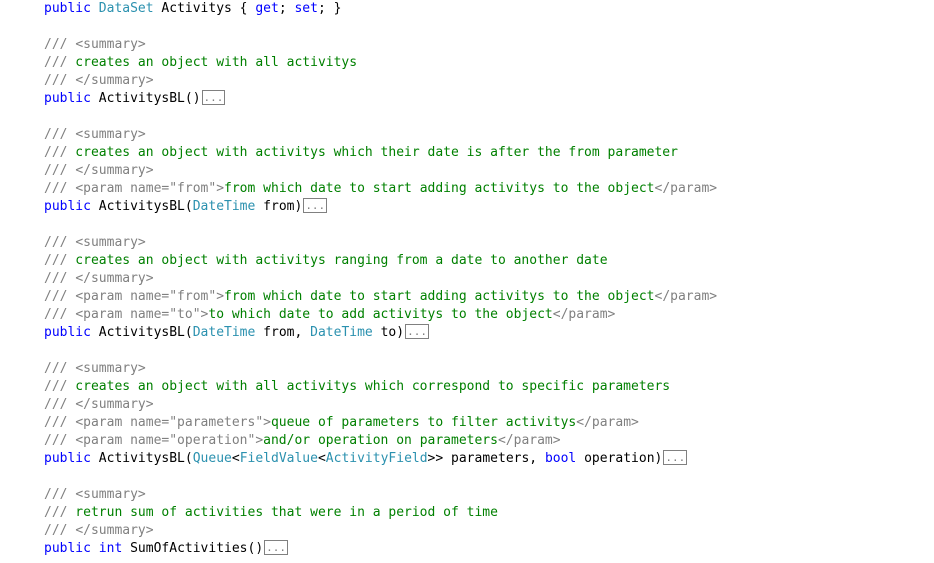  I want to click on code-token: ; }, so click(329, 8).